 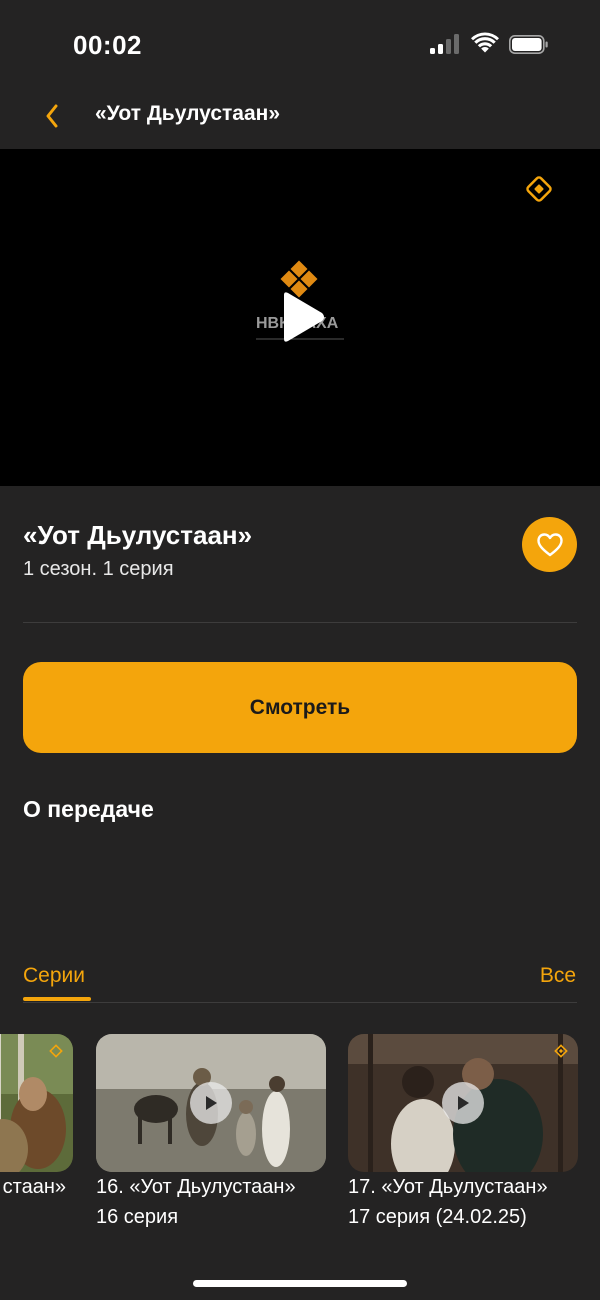 What do you see at coordinates (98, 569) in the screenshot?
I see `show-subtitle: 1 сезон. 1 серия` at bounding box center [98, 569].